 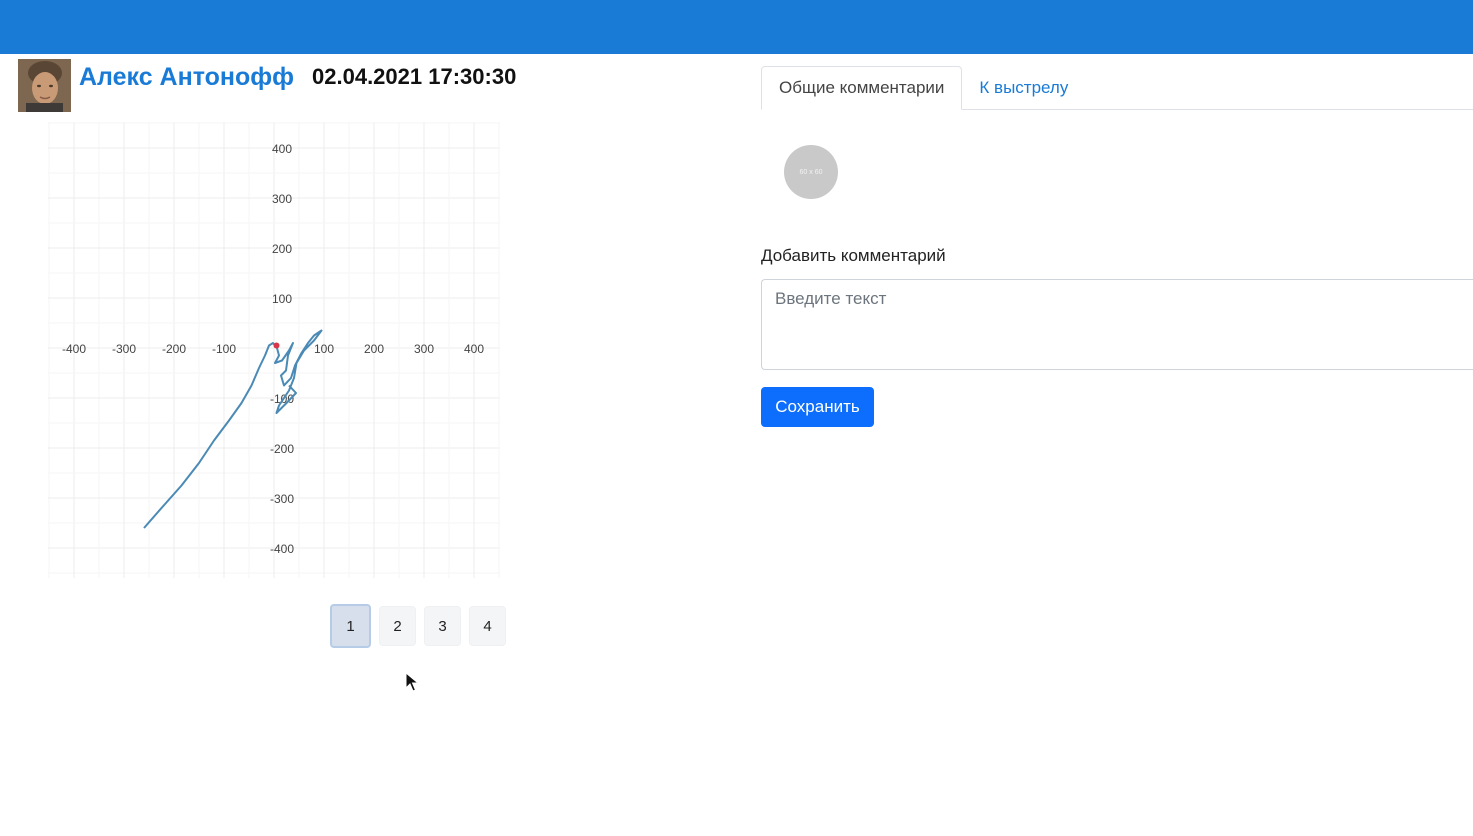 I want to click on y-tick-label: -200, so click(x=282, y=449).